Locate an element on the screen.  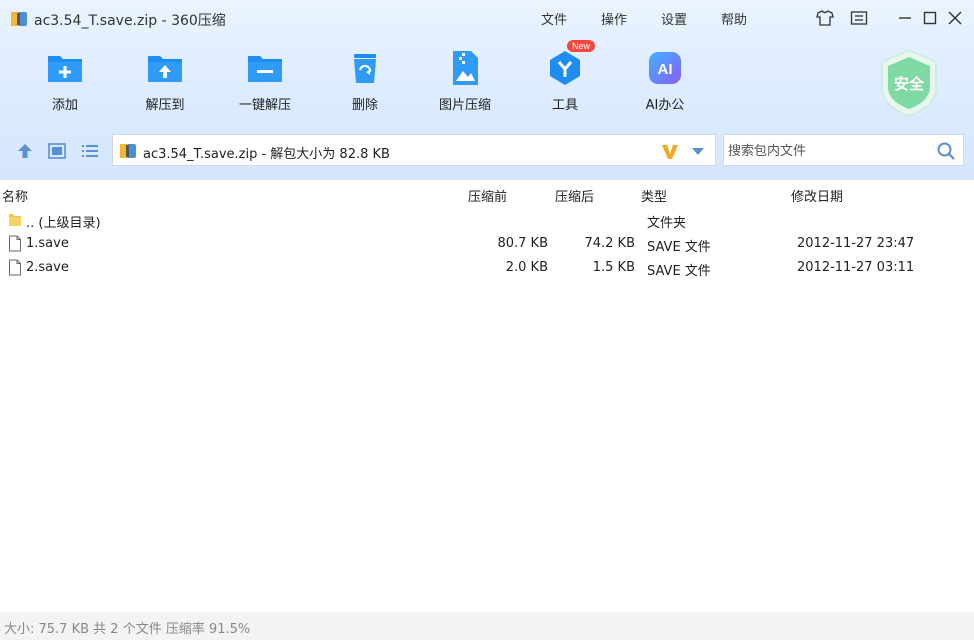
menu-operate: 操作 is located at coordinates (614, 18).